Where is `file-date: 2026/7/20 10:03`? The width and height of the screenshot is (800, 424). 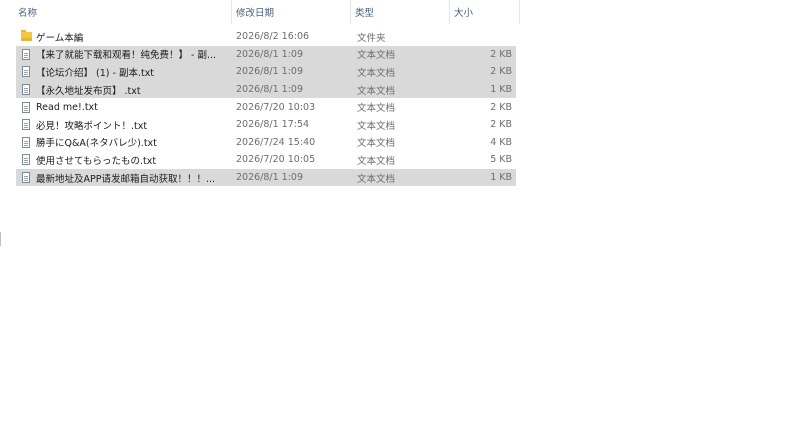
file-date: 2026/7/20 10:03 is located at coordinates (276, 107).